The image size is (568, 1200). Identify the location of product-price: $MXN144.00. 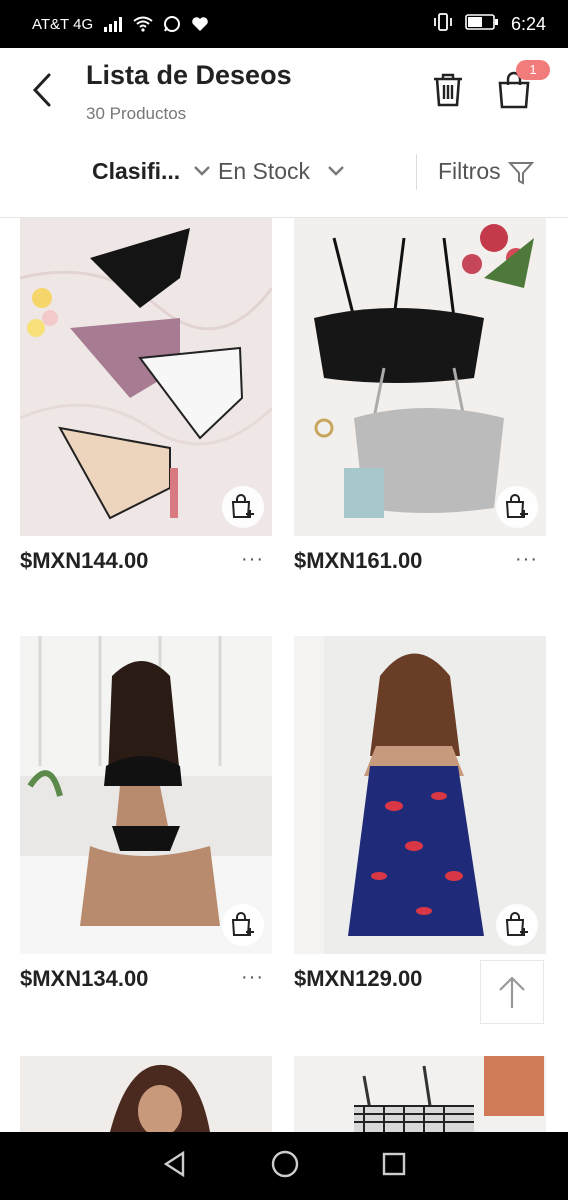
(84, 560).